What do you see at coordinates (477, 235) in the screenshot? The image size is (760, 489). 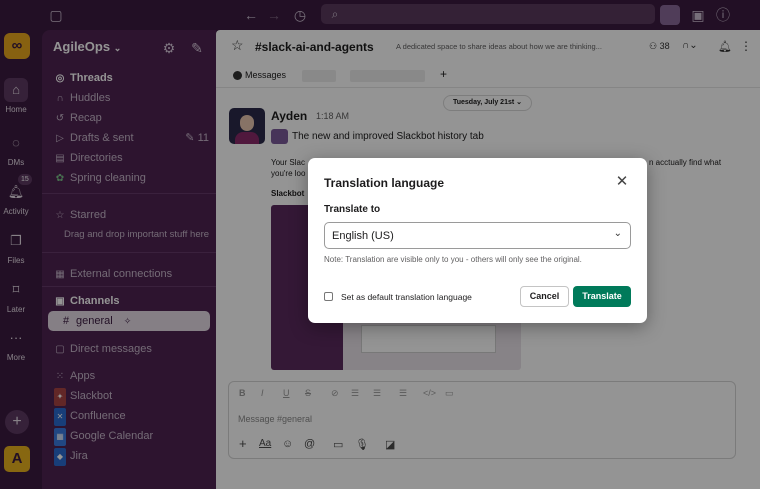 I see `language-select: English (US) ⌄` at bounding box center [477, 235].